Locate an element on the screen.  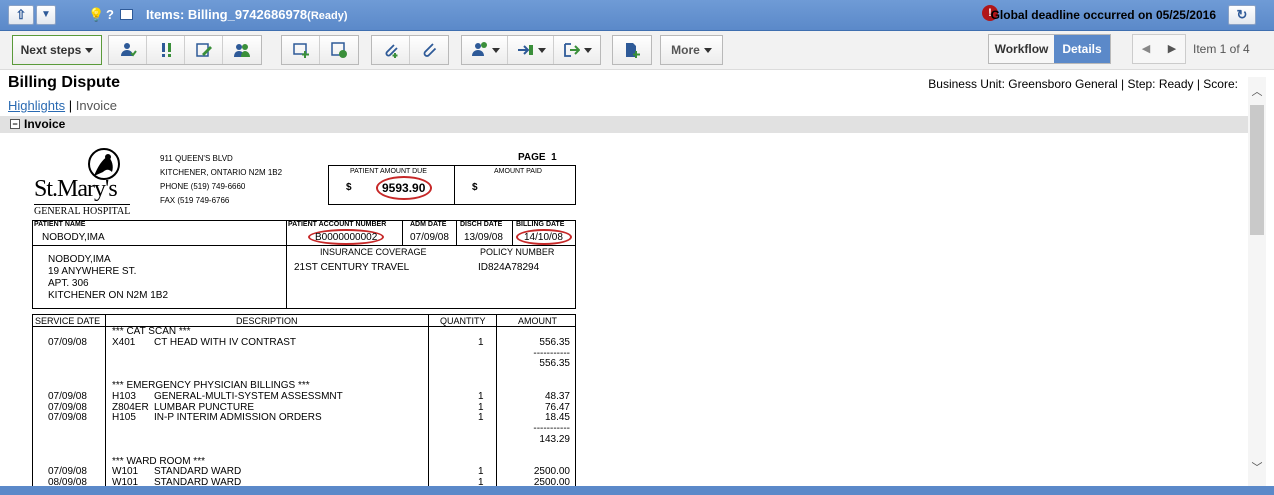
insurance-label: INSURANCE COVERAGE is located at coordinates (373, 252).